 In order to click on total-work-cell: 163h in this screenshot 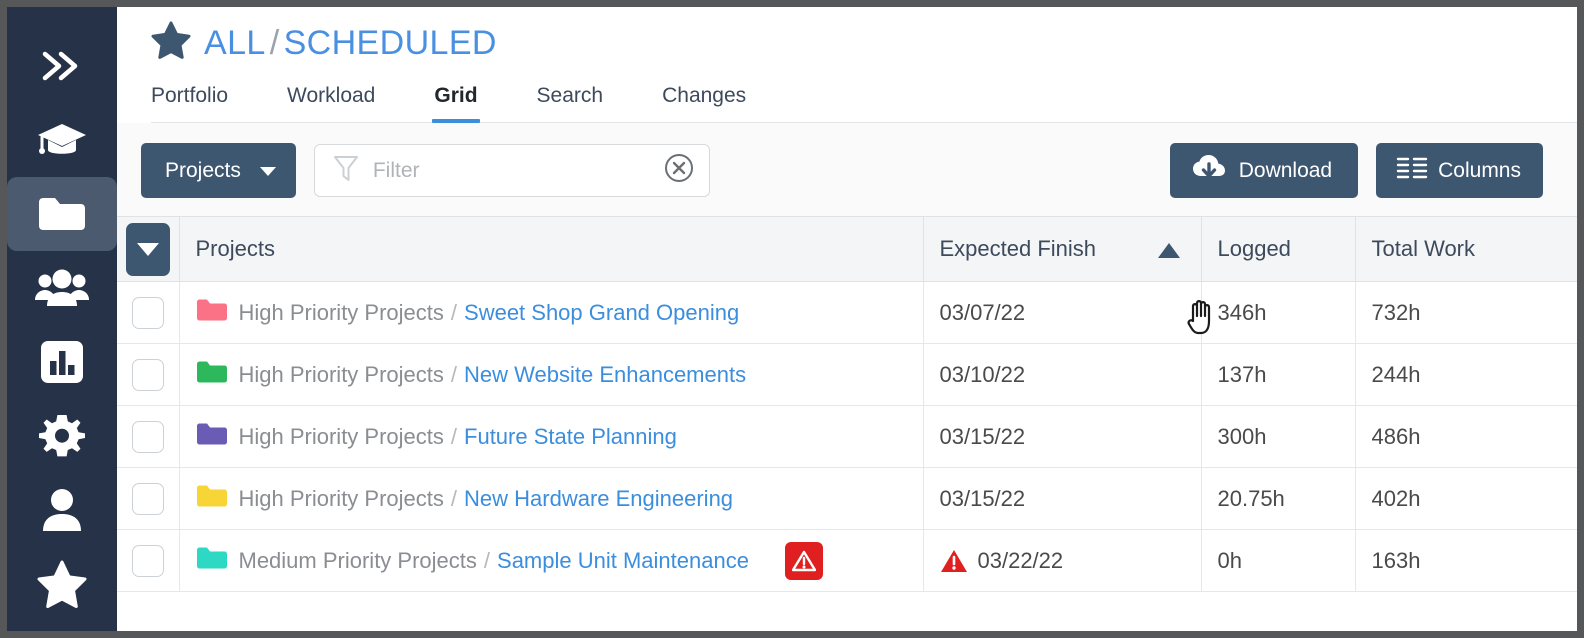, I will do `click(1466, 560)`.